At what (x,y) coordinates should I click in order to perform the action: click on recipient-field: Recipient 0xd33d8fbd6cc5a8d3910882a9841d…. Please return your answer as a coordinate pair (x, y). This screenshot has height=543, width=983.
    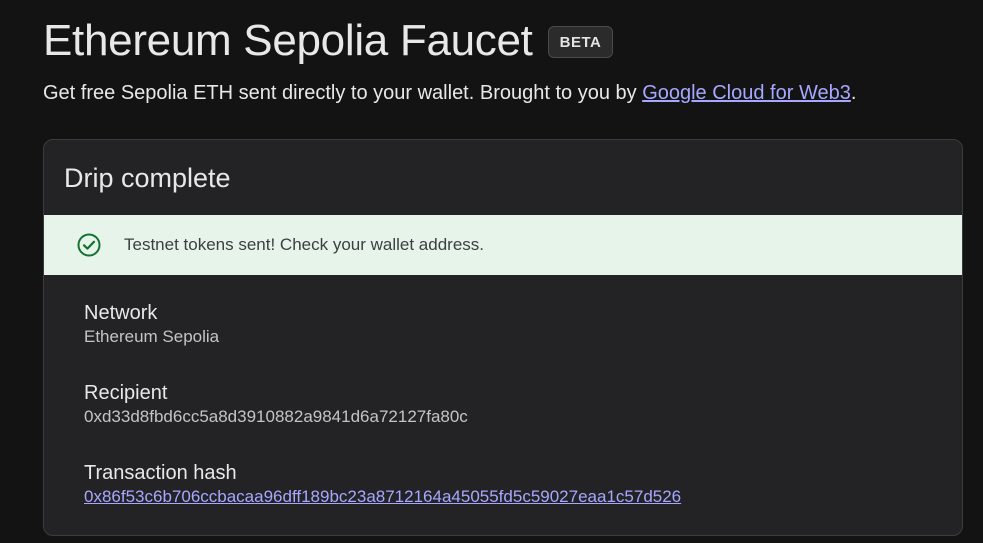
    Looking at the image, I should click on (276, 404).